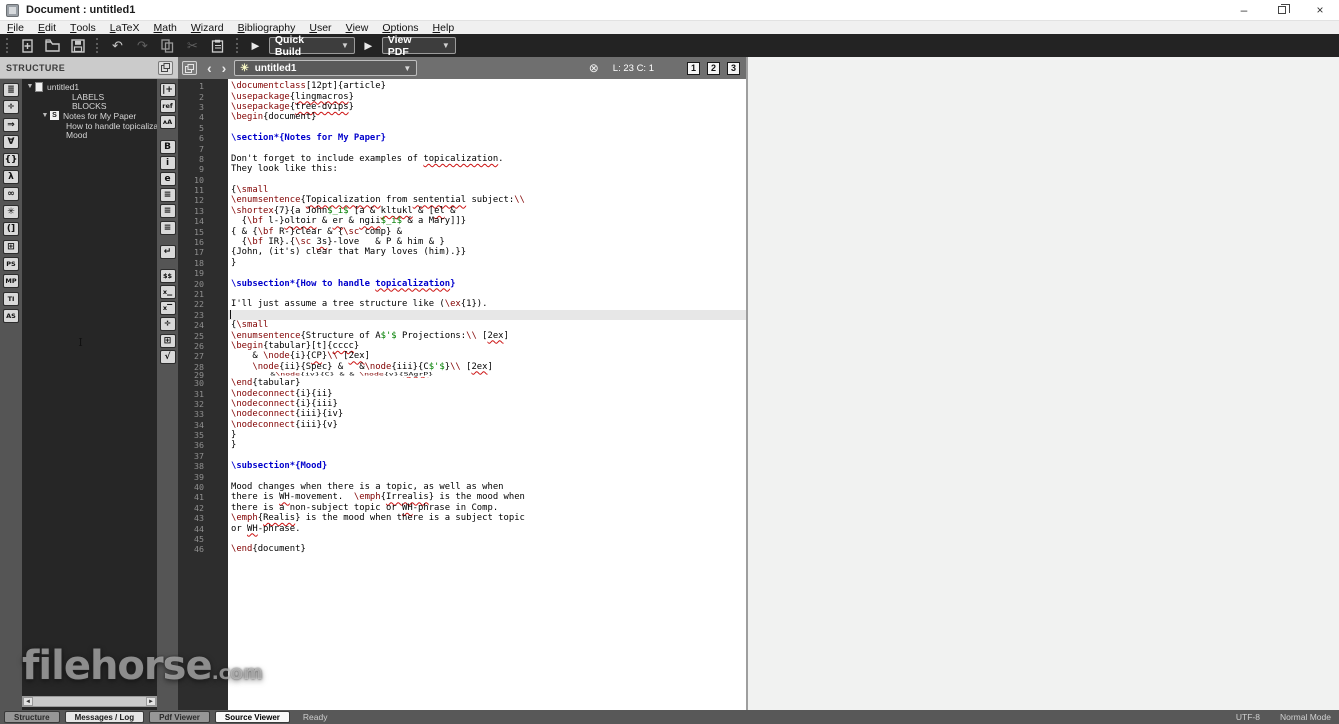 The height and width of the screenshot is (724, 1339). I want to click on editor-line: 2 \usepackage{lingmacros}, so click(462, 96).